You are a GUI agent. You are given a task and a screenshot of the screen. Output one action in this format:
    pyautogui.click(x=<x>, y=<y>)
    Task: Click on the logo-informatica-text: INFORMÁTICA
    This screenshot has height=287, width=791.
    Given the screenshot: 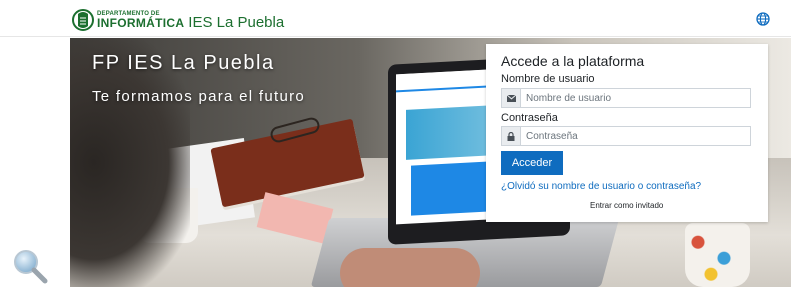 What is the action you would take?
    pyautogui.click(x=141, y=23)
    